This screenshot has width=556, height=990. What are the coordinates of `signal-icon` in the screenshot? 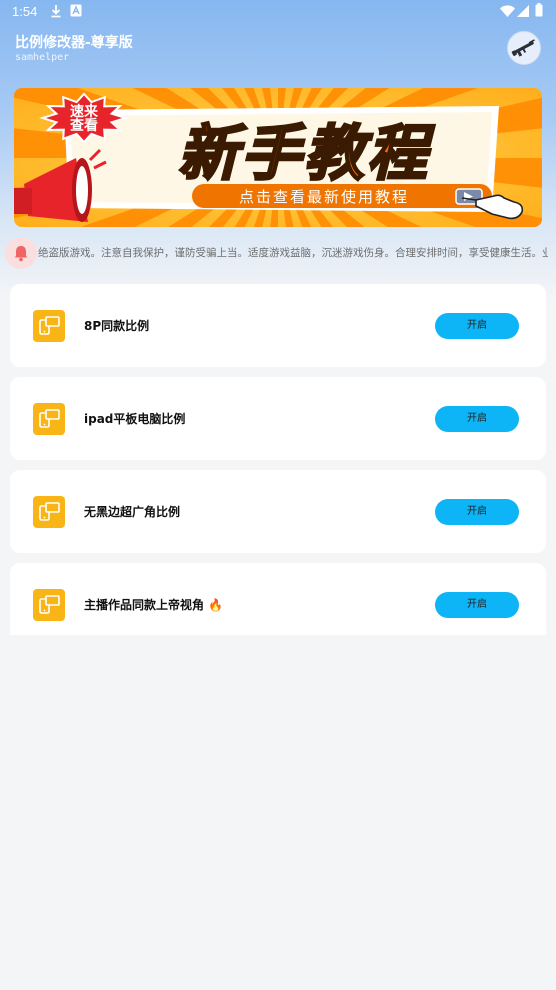 It's located at (523, 11).